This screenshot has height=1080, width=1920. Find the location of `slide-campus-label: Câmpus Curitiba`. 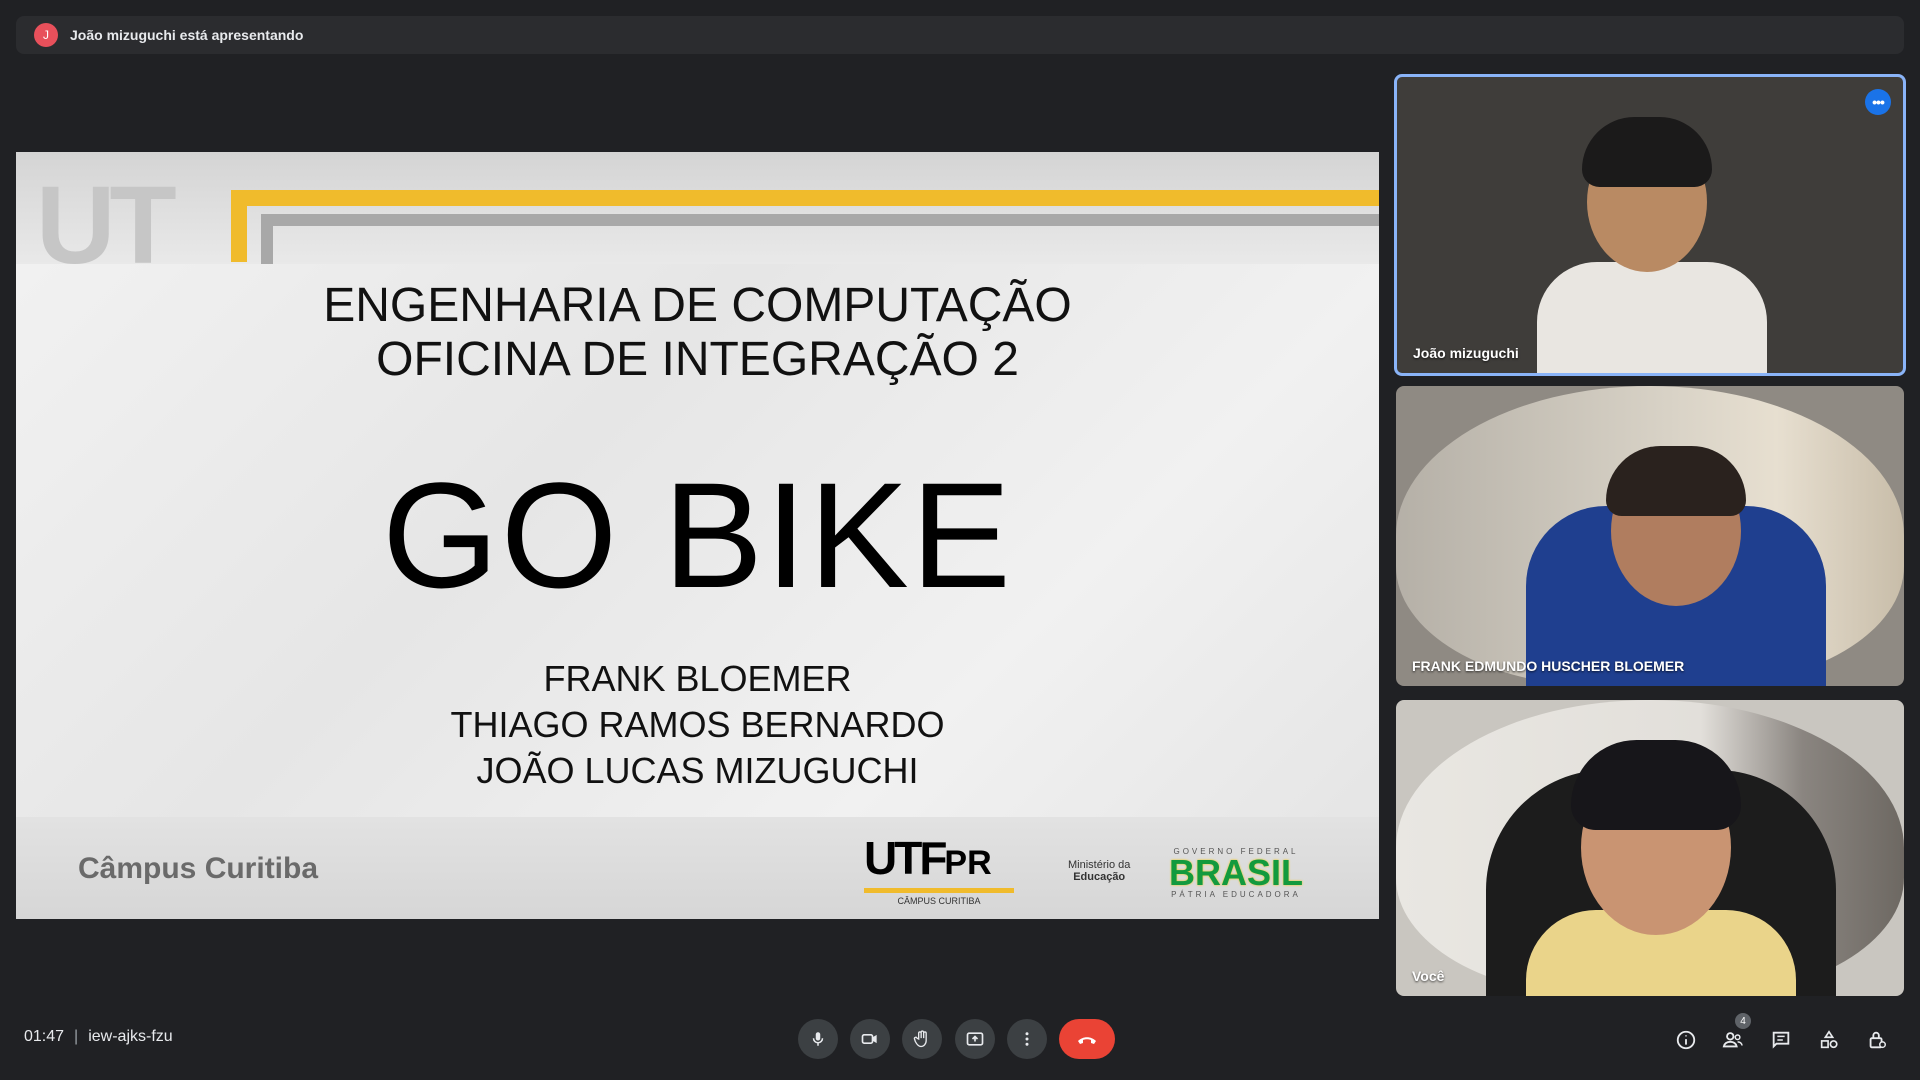

slide-campus-label: Câmpus Curitiba is located at coordinates (198, 868).